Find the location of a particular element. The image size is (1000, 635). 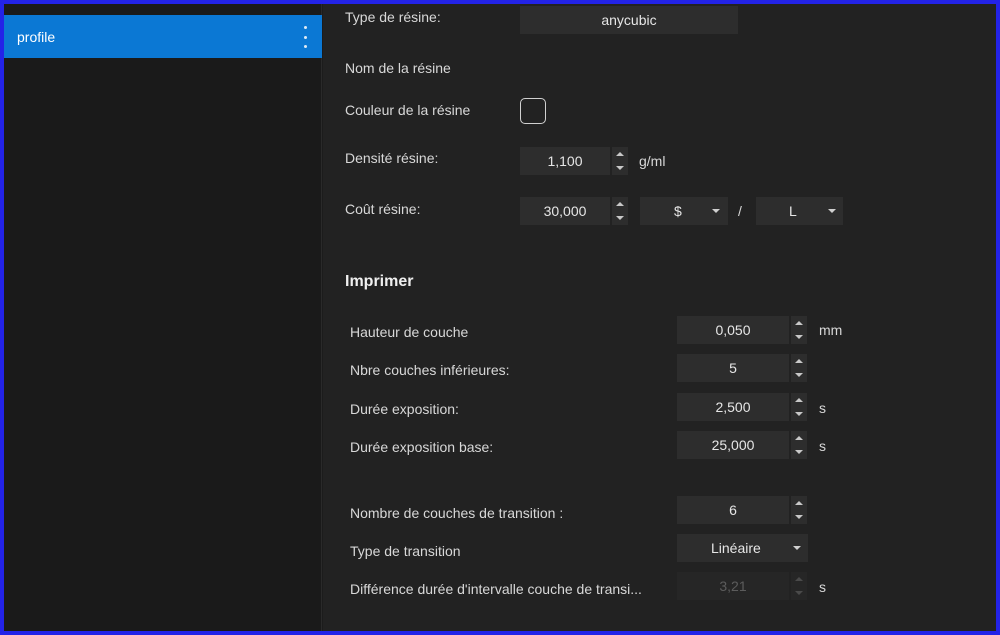

resin-color-label: Couleur de la résine is located at coordinates (408, 110).